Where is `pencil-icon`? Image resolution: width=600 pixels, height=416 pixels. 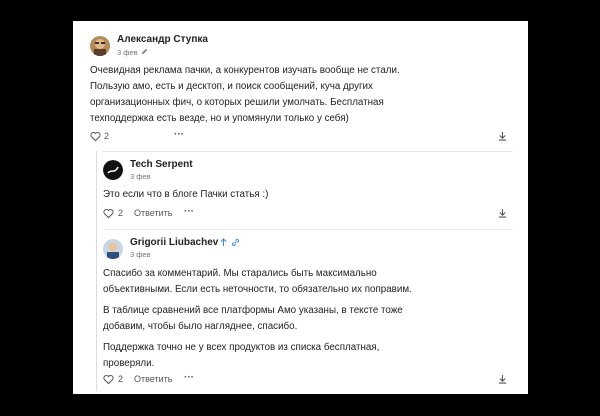 pencil-icon is located at coordinates (144, 51).